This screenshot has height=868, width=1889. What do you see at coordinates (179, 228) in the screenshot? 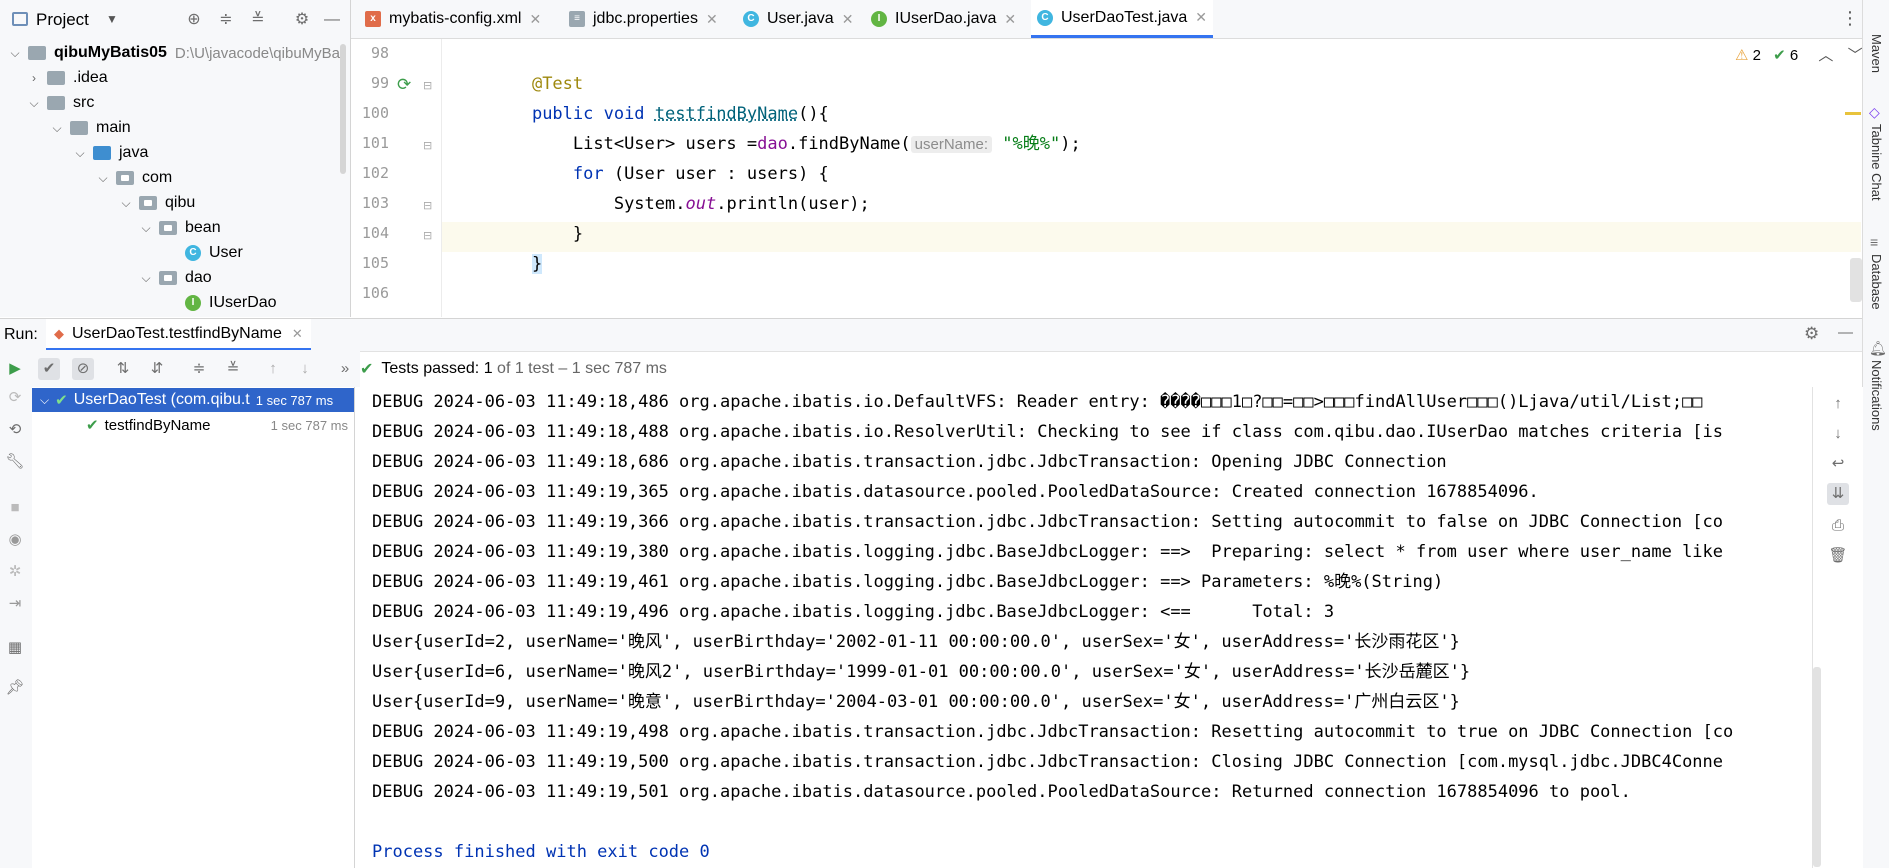
I see `tree-item-bean: ⌵ bean` at bounding box center [179, 228].